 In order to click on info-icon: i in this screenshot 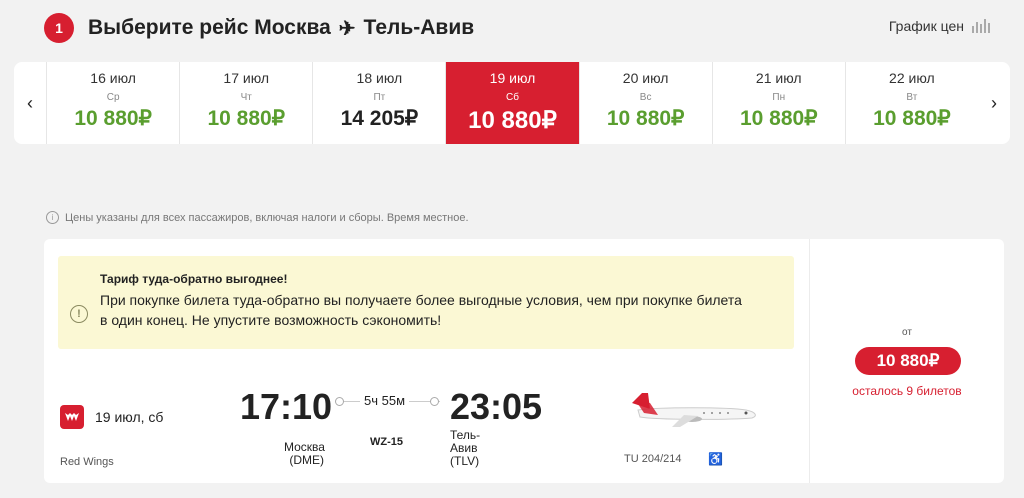, I will do `click(52, 217)`.